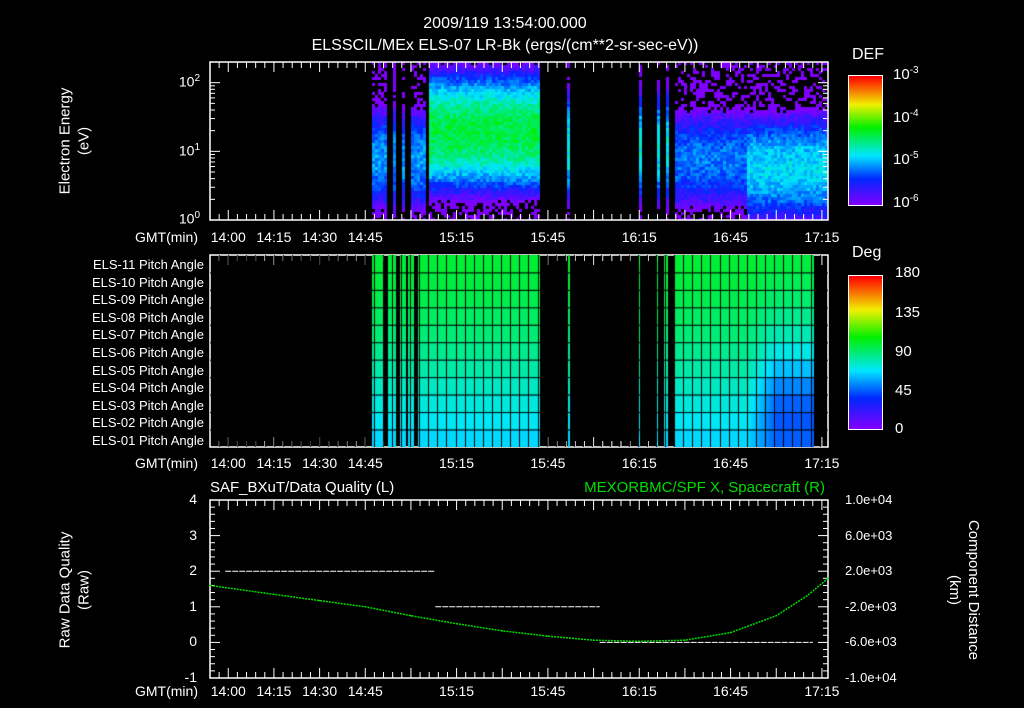 The width and height of the screenshot is (1024, 708). I want to click on pitch-row-label: ELS-08 Pitch Angle, so click(147, 317).